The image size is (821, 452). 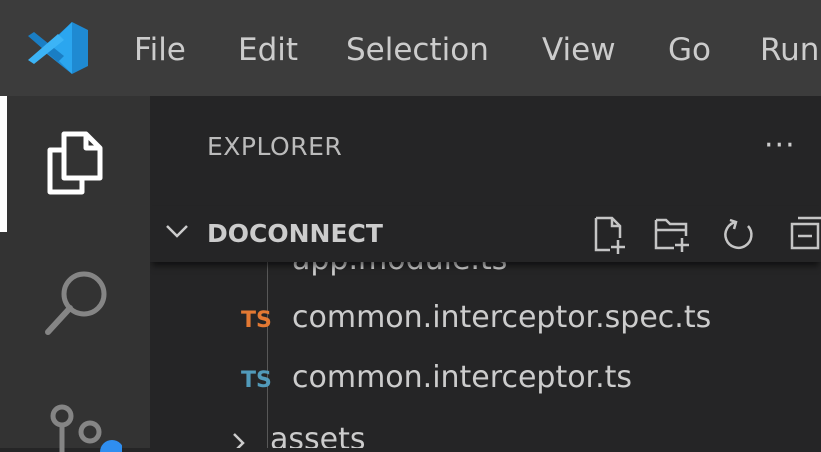 What do you see at coordinates (295, 233) in the screenshot?
I see `workspace-title: DOCONNECT` at bounding box center [295, 233].